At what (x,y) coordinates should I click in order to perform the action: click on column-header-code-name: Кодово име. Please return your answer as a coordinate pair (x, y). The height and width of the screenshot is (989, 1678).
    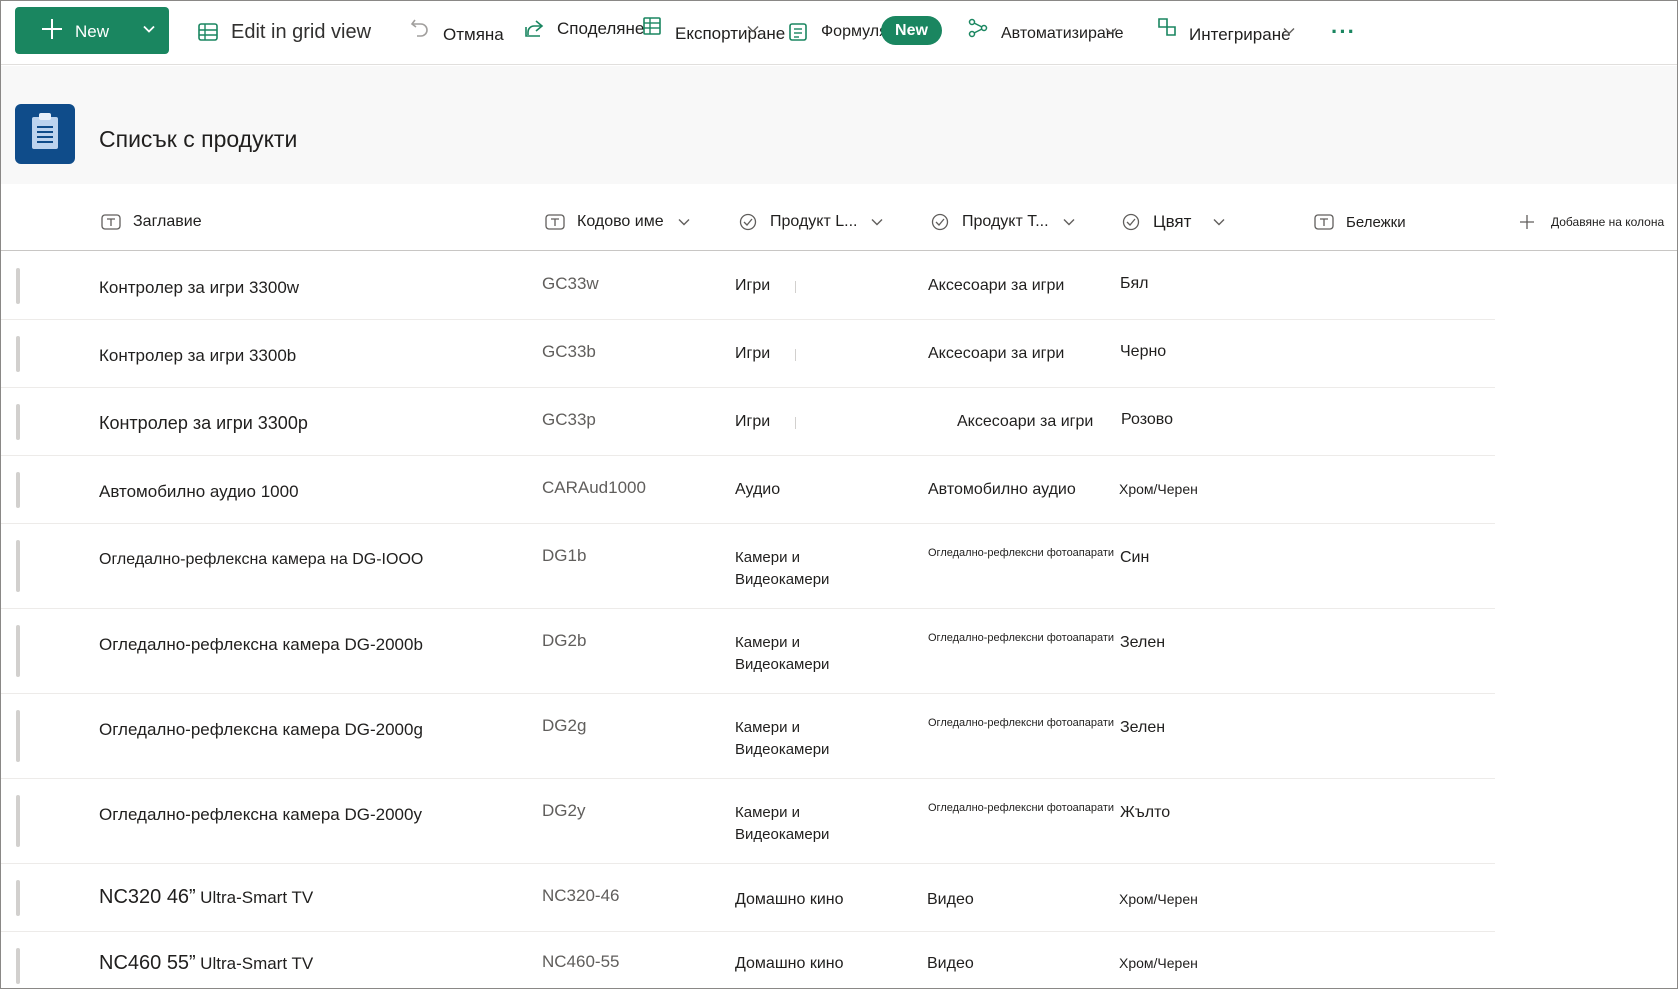
    Looking at the image, I should click on (617, 222).